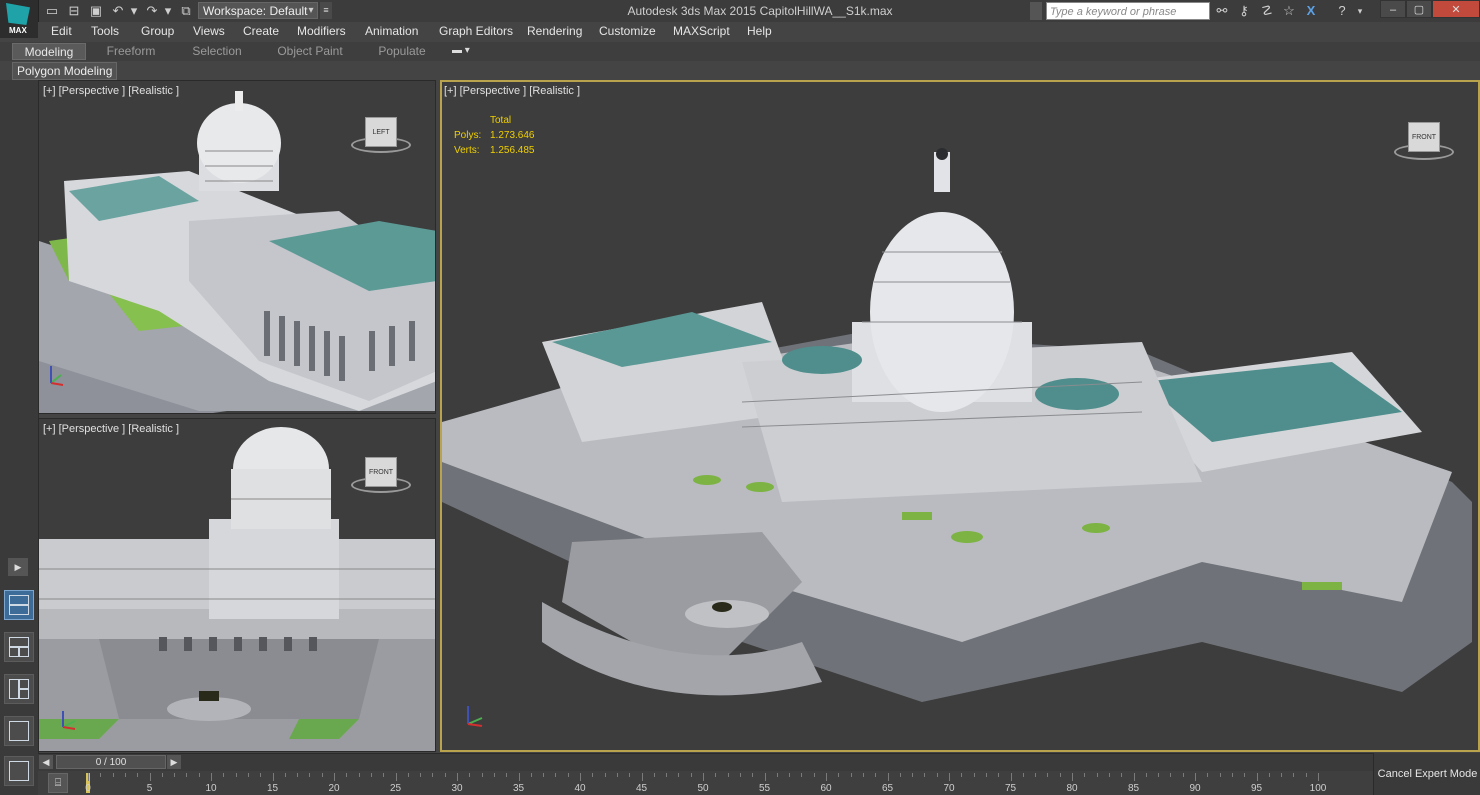  Describe the element at coordinates (554, 31) in the screenshot. I see `menu-rendering: Rendering` at that location.